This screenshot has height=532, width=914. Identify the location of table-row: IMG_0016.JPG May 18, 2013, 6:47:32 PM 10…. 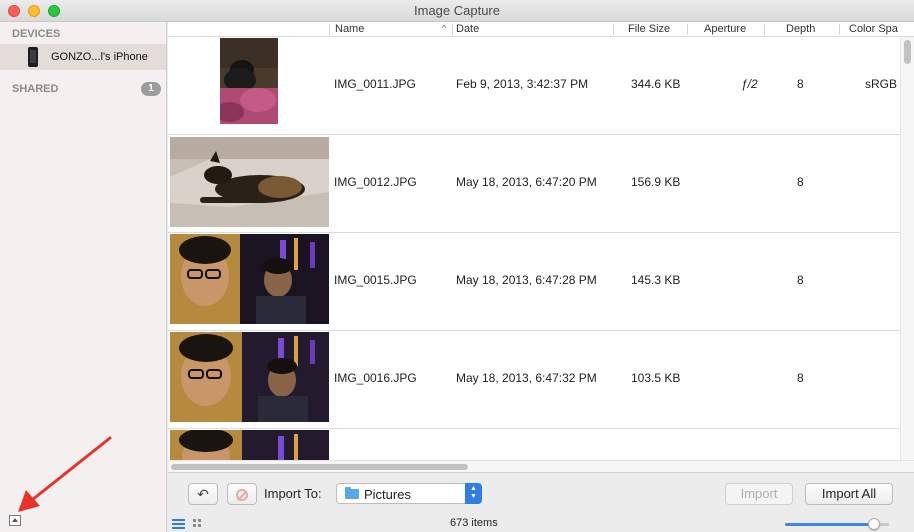
(534, 380).